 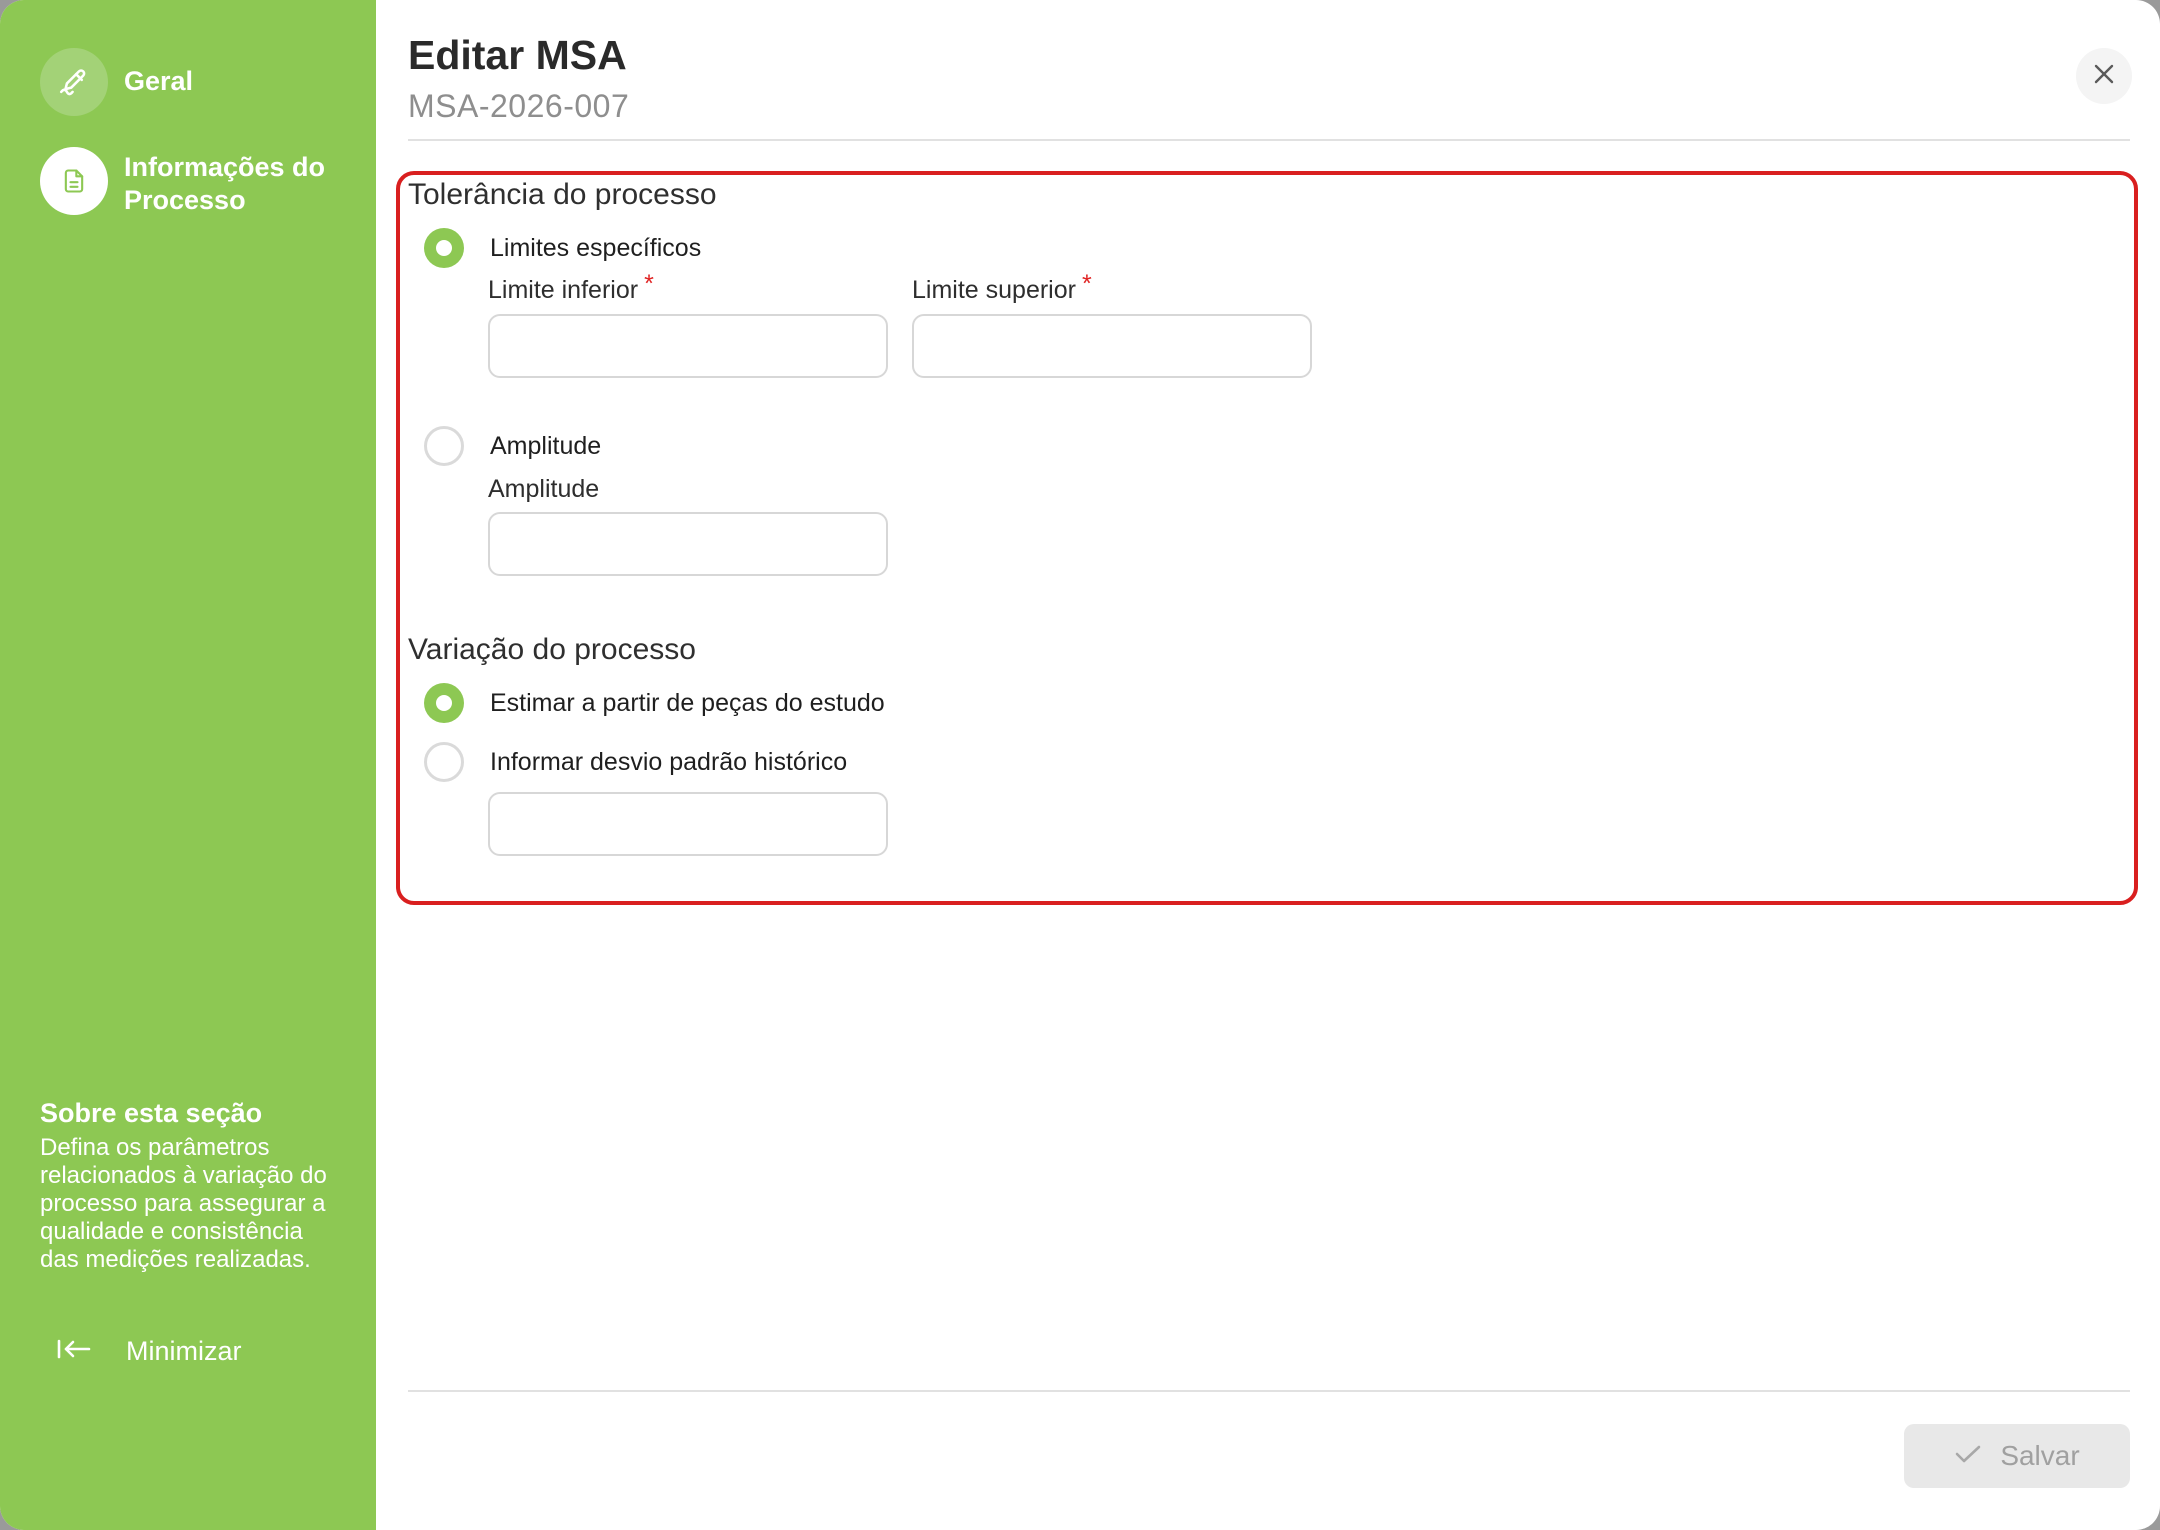 What do you see at coordinates (74, 1351) in the screenshot?
I see `collapse-left-icon` at bounding box center [74, 1351].